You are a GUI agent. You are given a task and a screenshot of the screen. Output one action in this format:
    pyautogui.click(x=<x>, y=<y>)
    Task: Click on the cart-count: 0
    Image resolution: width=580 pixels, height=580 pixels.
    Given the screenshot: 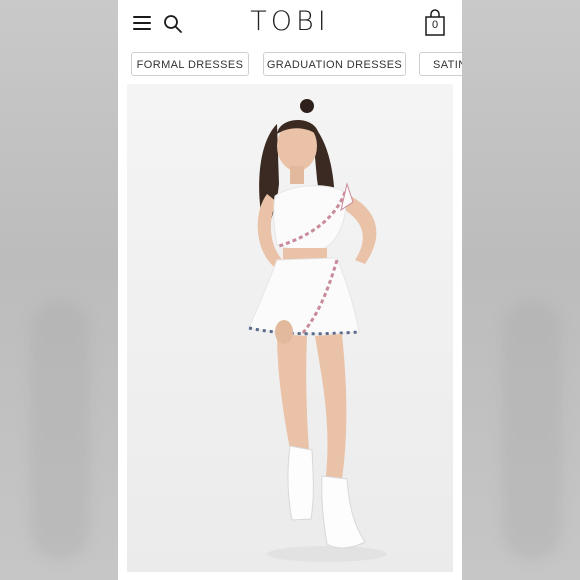 What is the action you would take?
    pyautogui.click(x=435, y=25)
    